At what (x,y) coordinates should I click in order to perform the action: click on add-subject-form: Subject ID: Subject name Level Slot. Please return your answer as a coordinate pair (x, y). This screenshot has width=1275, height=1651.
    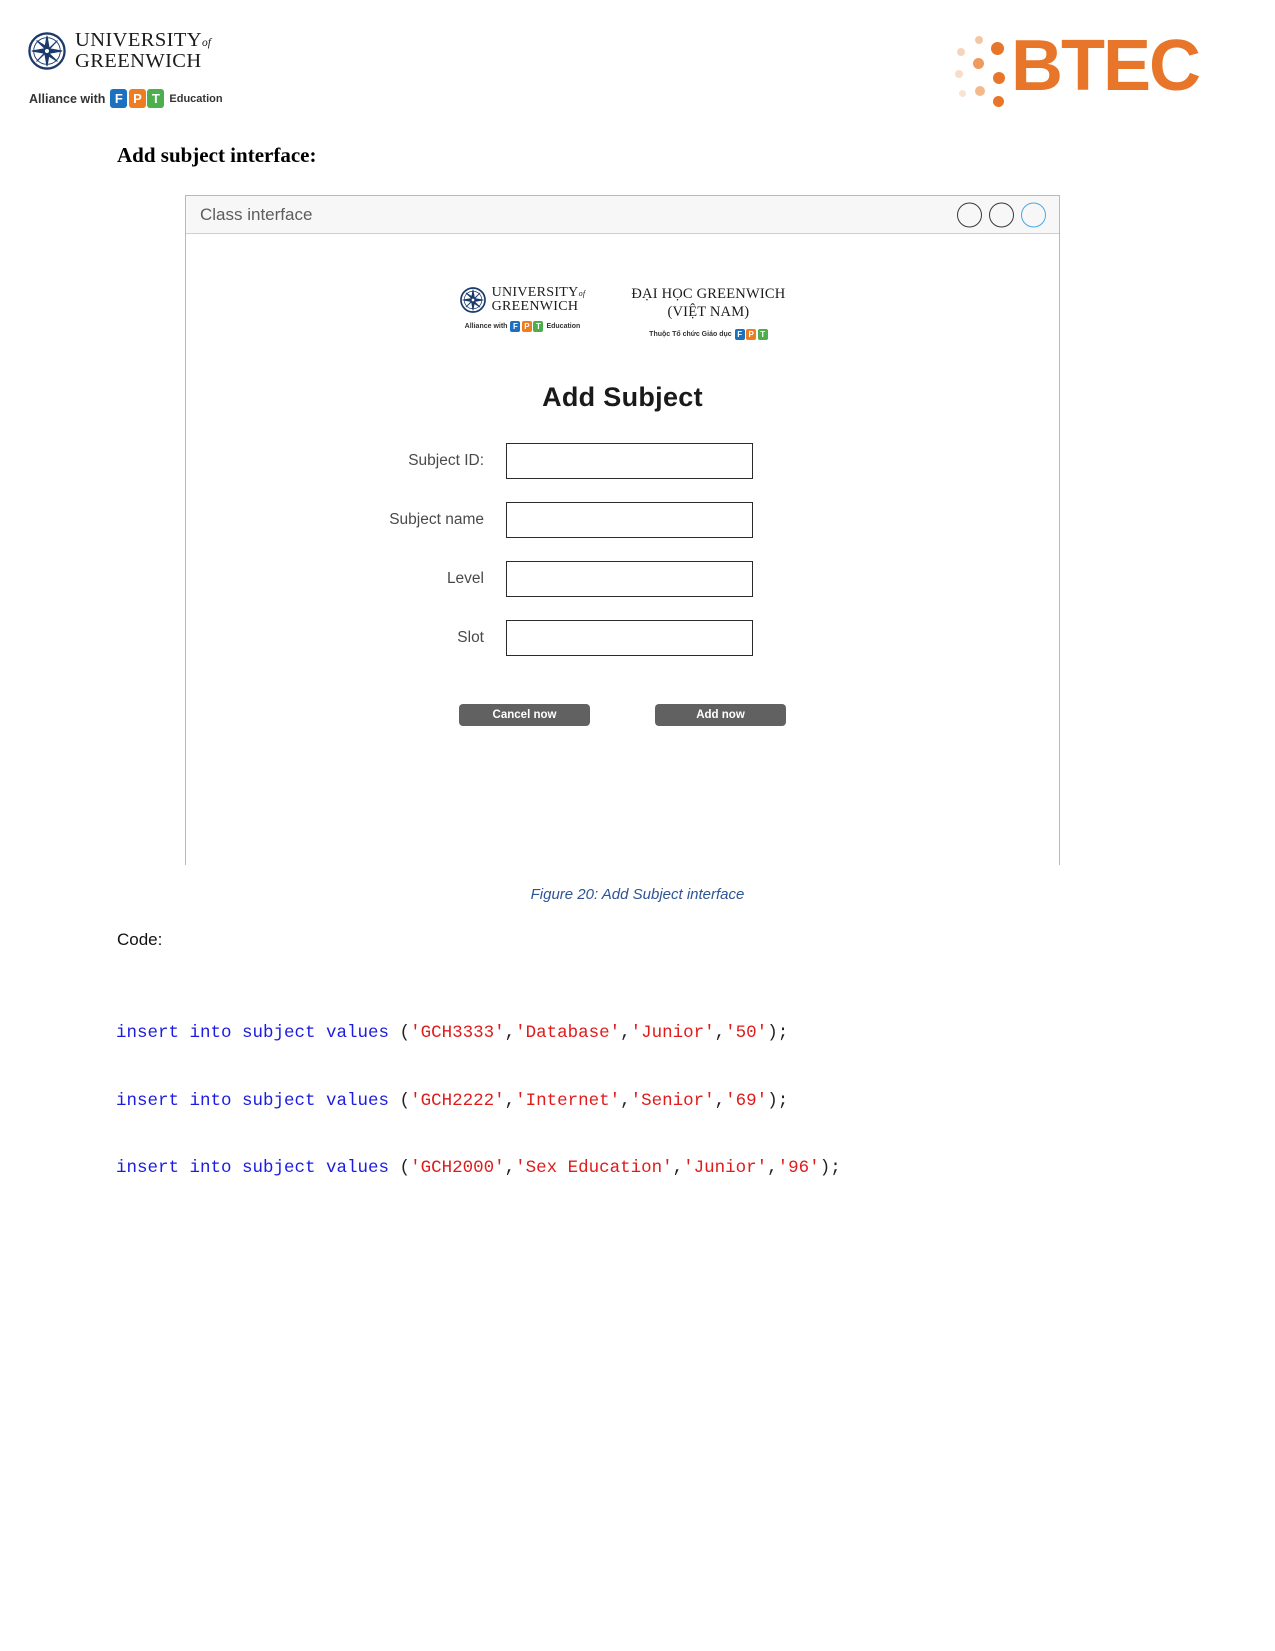
    Looking at the image, I should click on (622, 549).